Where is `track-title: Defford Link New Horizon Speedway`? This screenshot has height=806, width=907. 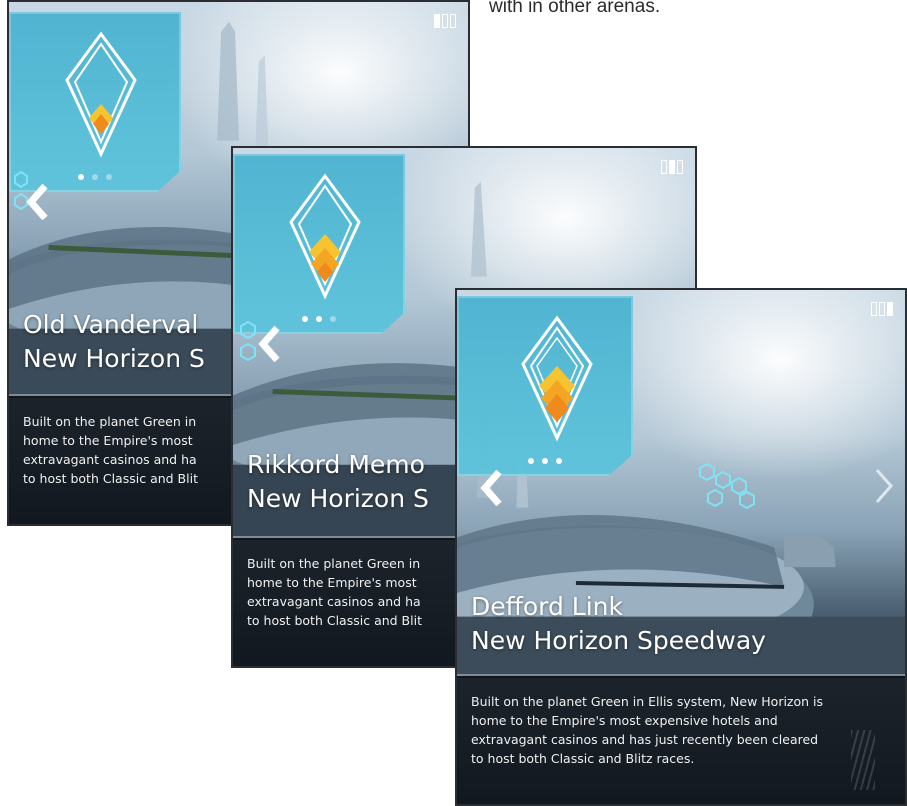
track-title: Defford Link New Horizon Speedway is located at coordinates (618, 623).